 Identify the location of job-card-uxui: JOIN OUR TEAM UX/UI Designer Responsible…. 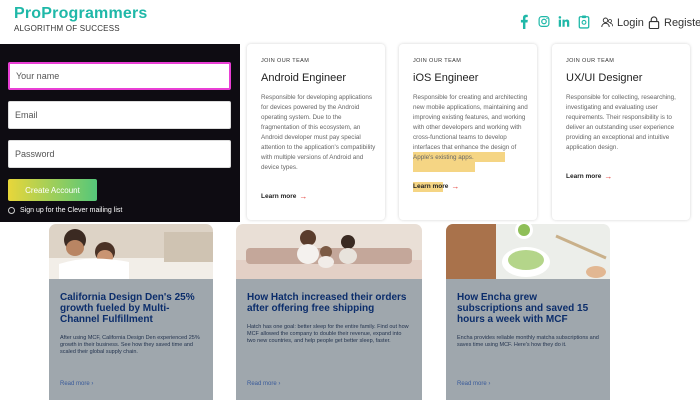
(621, 132).